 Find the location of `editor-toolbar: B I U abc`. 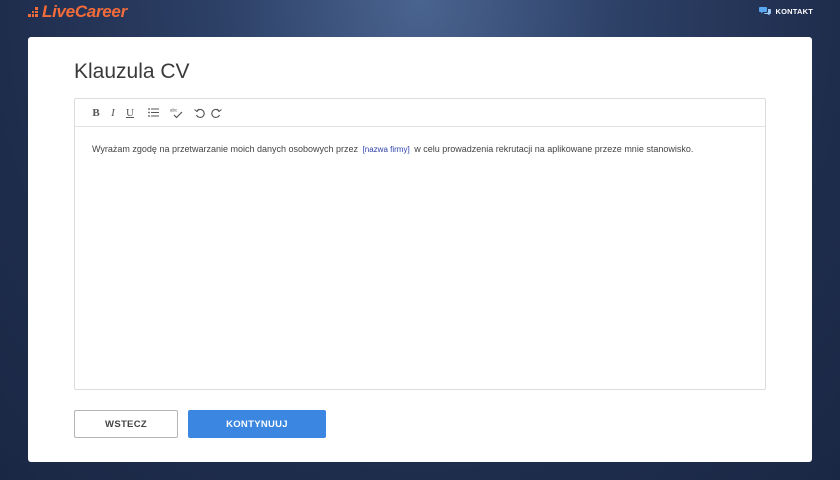

editor-toolbar: B I U abc is located at coordinates (420, 113).